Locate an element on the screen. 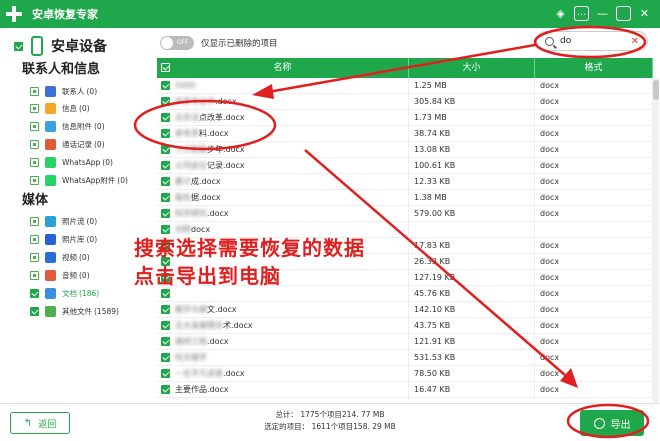 This screenshot has height=441, width=660. export-button: 导出 is located at coordinates (612, 423).